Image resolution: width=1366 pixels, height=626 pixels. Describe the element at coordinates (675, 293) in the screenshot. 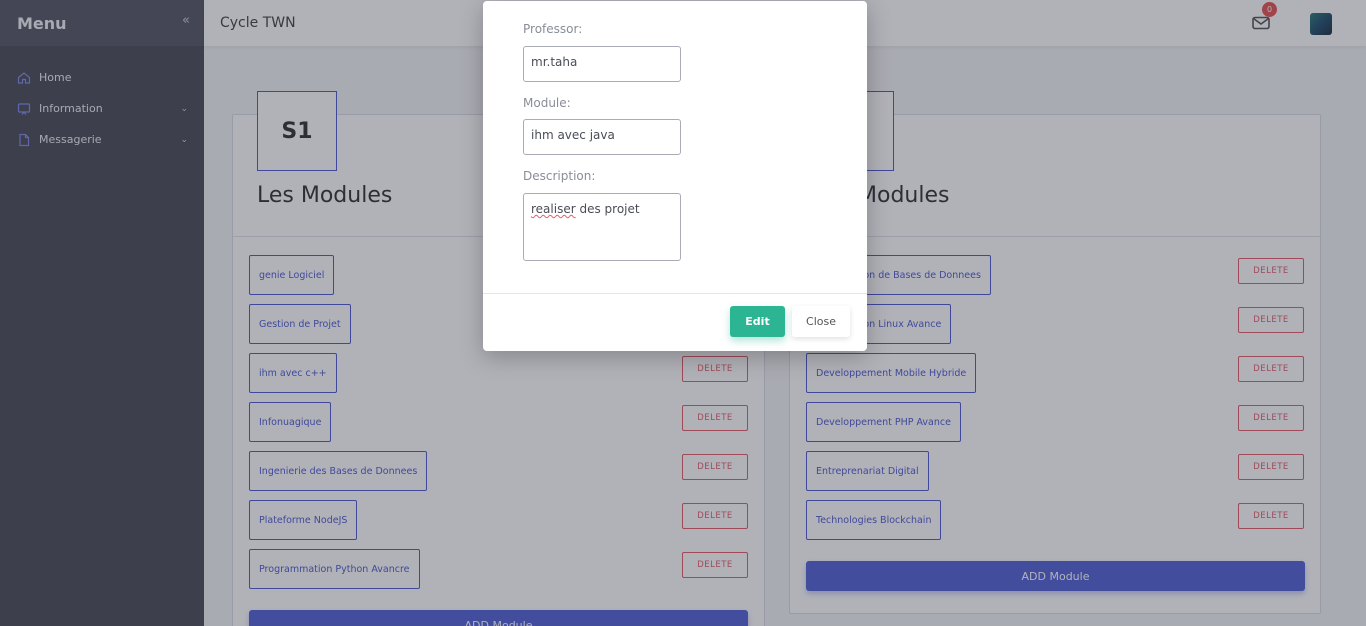

I see `modal-divider` at that location.